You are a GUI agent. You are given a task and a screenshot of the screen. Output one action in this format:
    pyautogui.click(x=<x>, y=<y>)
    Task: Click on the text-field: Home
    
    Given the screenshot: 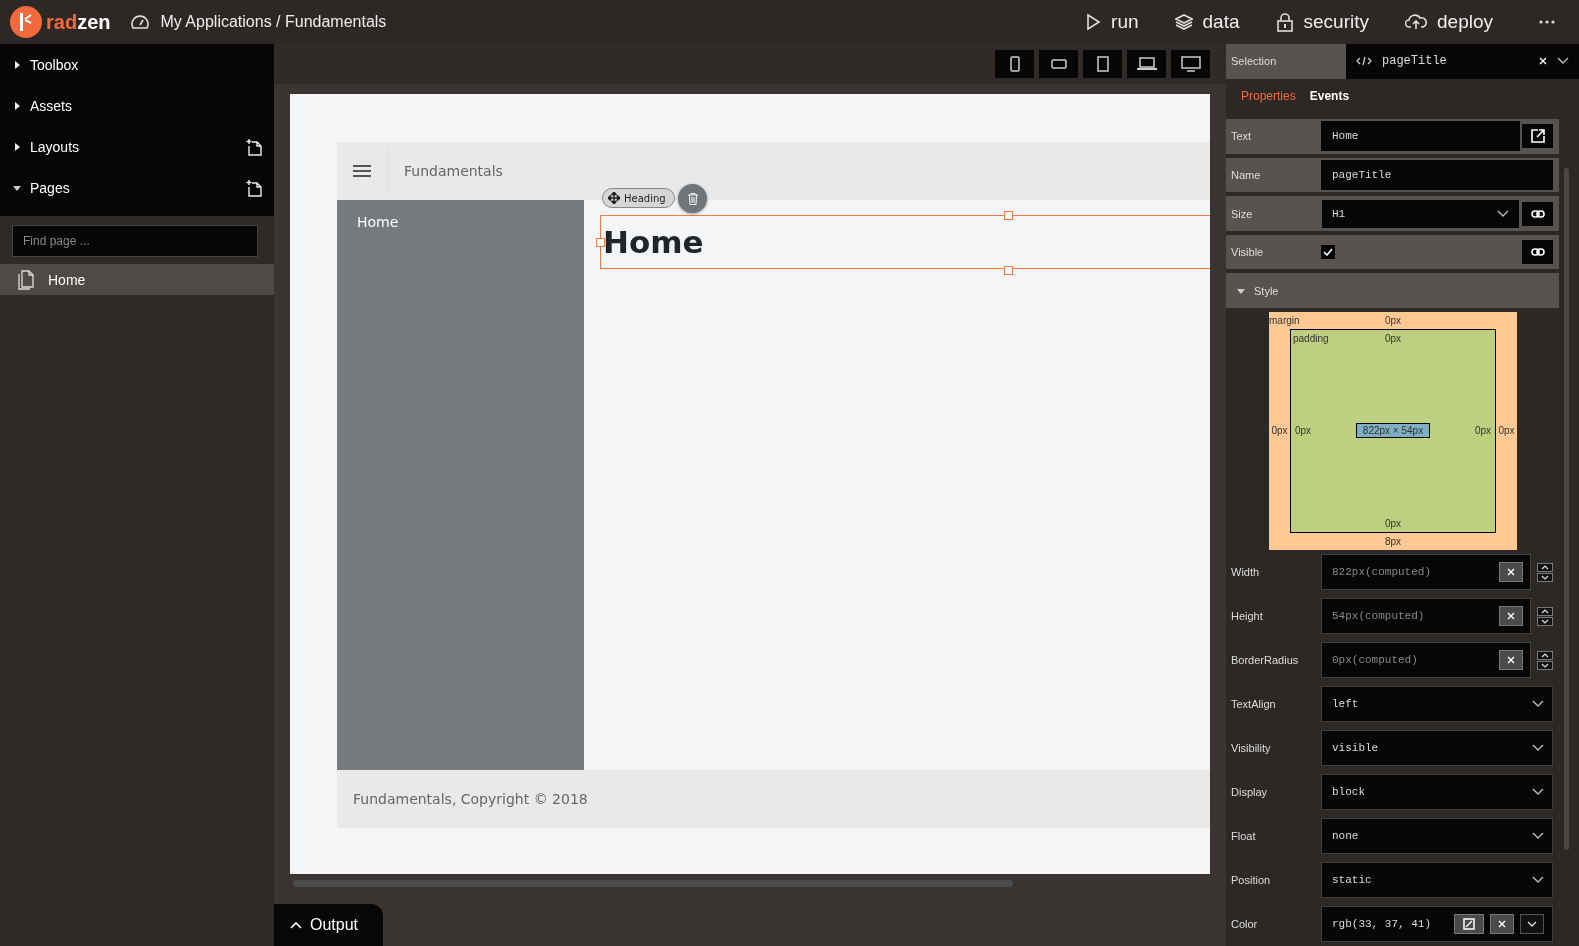 What is the action you would take?
    pyautogui.click(x=1420, y=136)
    